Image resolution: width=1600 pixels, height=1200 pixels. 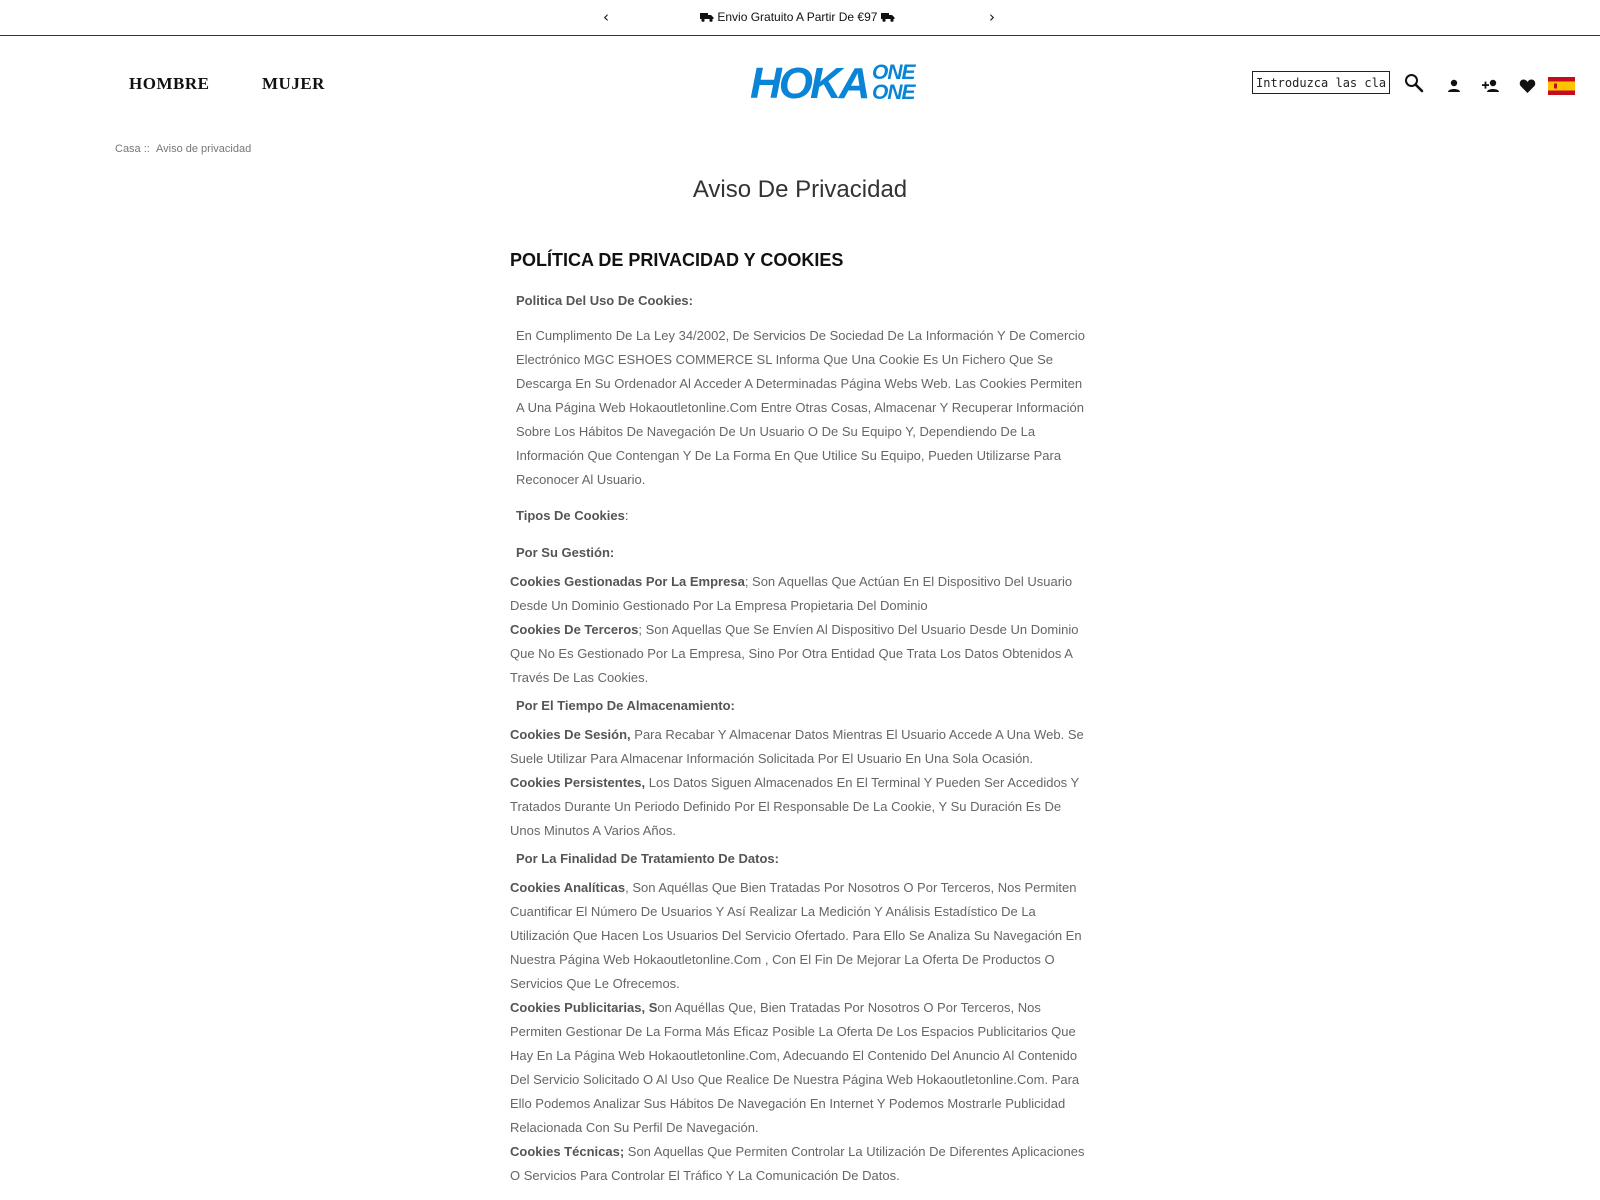 What do you see at coordinates (574, 629) in the screenshot?
I see `third-party-cookies-term: Cookies De Terceros` at bounding box center [574, 629].